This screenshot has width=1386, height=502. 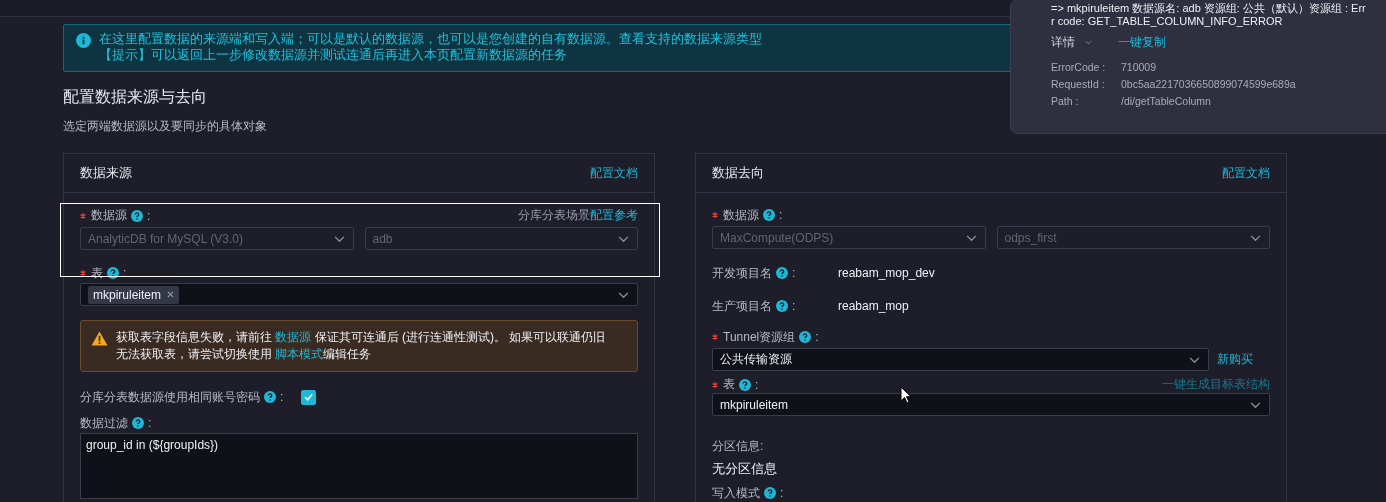 I want to click on hint-link: 配置参考, so click(x=614, y=215).